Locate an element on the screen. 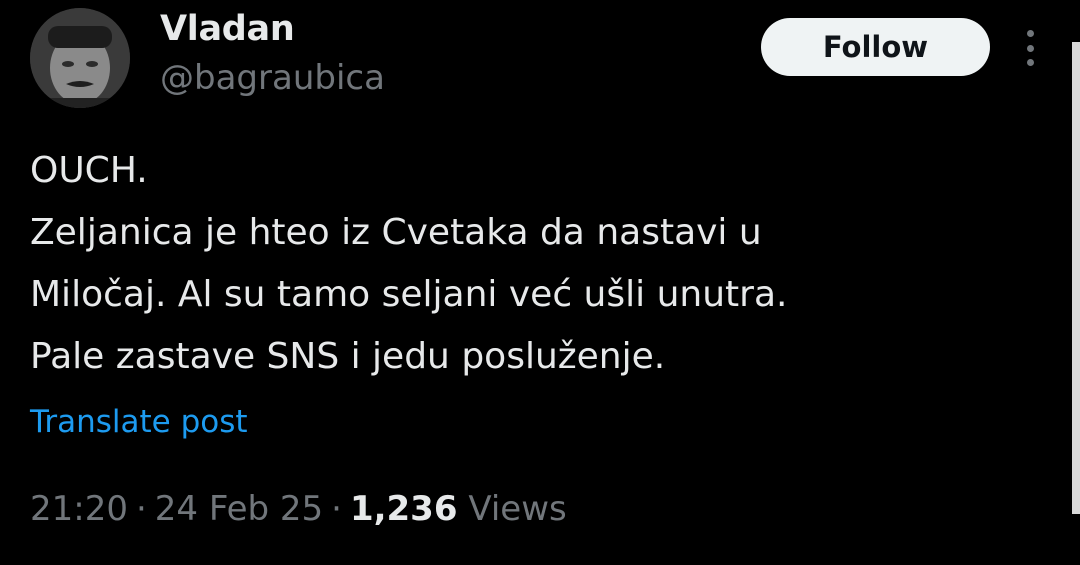 The height and width of the screenshot is (565, 1080). avatar is located at coordinates (80, 58).